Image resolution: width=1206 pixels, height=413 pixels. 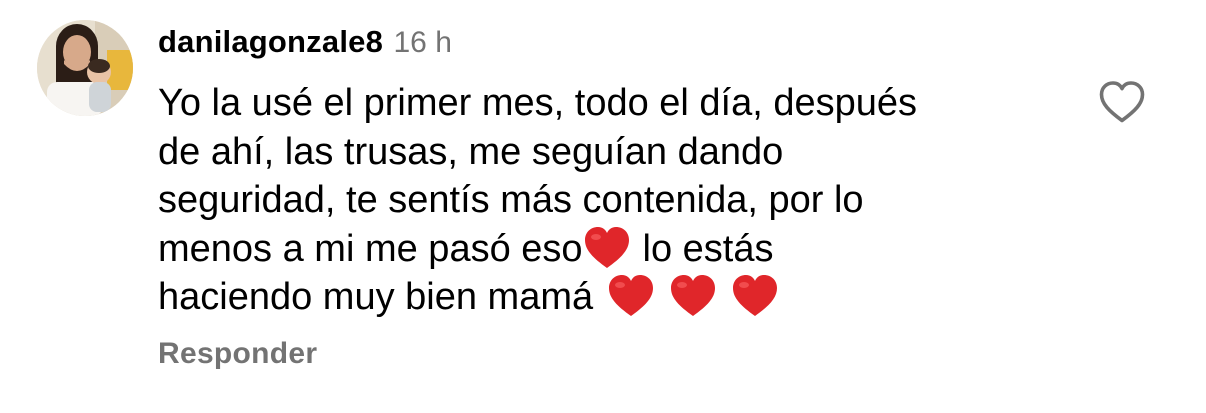 I want to click on comment-text-segment: haciendo muy bien mamá, so click(x=376, y=297).